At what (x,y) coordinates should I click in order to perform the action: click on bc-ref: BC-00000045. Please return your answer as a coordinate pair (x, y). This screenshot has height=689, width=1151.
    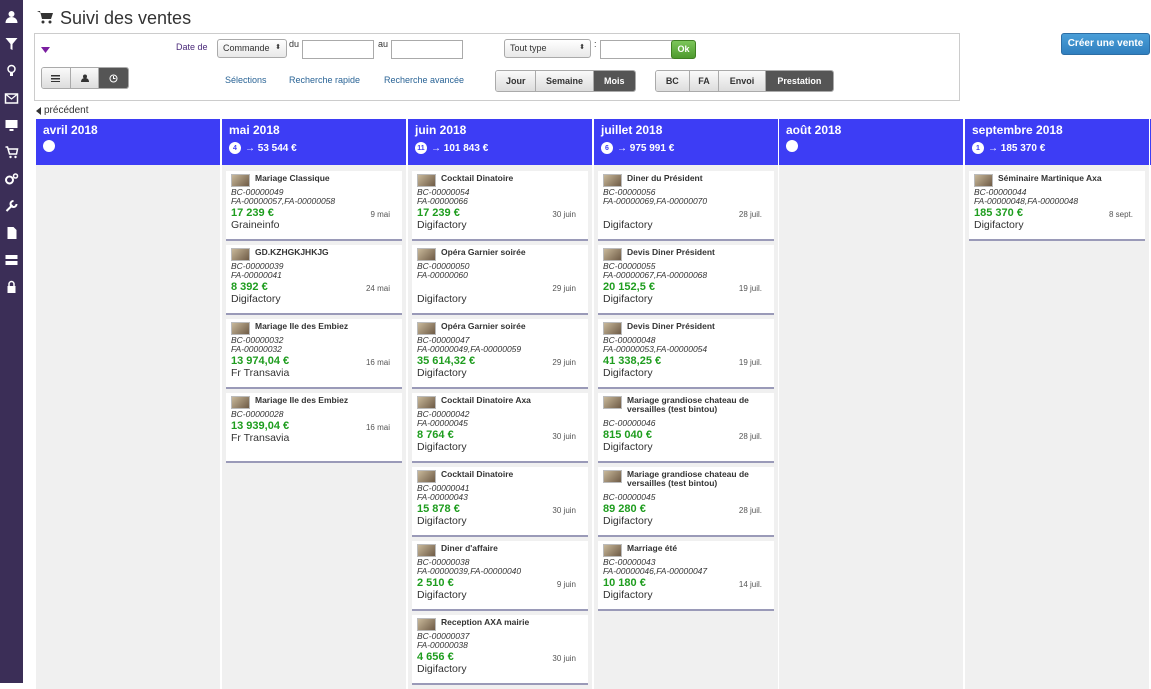
    Looking at the image, I should click on (629, 497).